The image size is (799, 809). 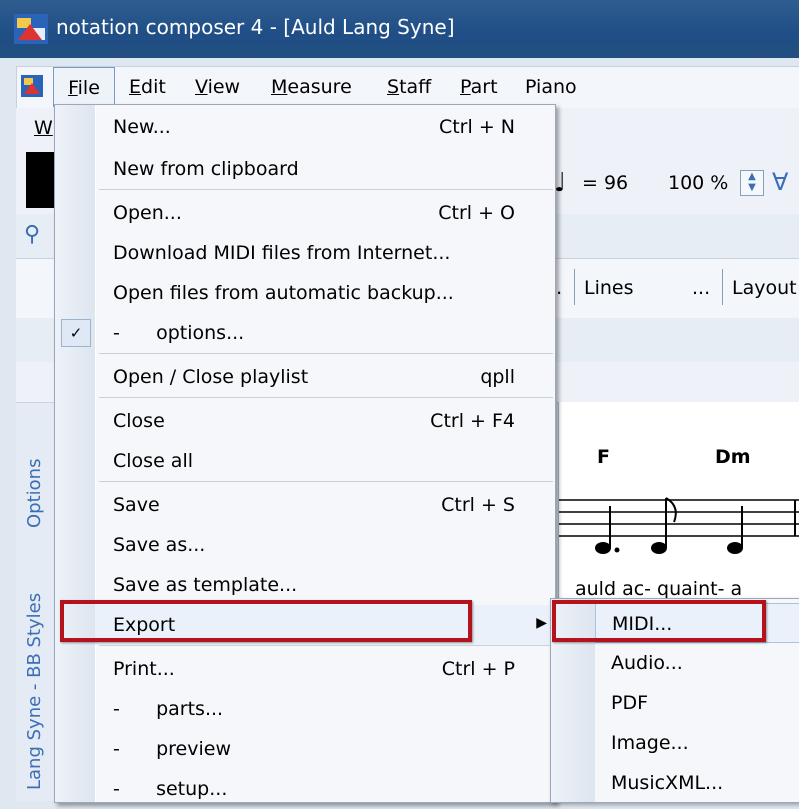 What do you see at coordinates (478, 505) in the screenshot?
I see `menu-item-shortcut: Ctrl + S` at bounding box center [478, 505].